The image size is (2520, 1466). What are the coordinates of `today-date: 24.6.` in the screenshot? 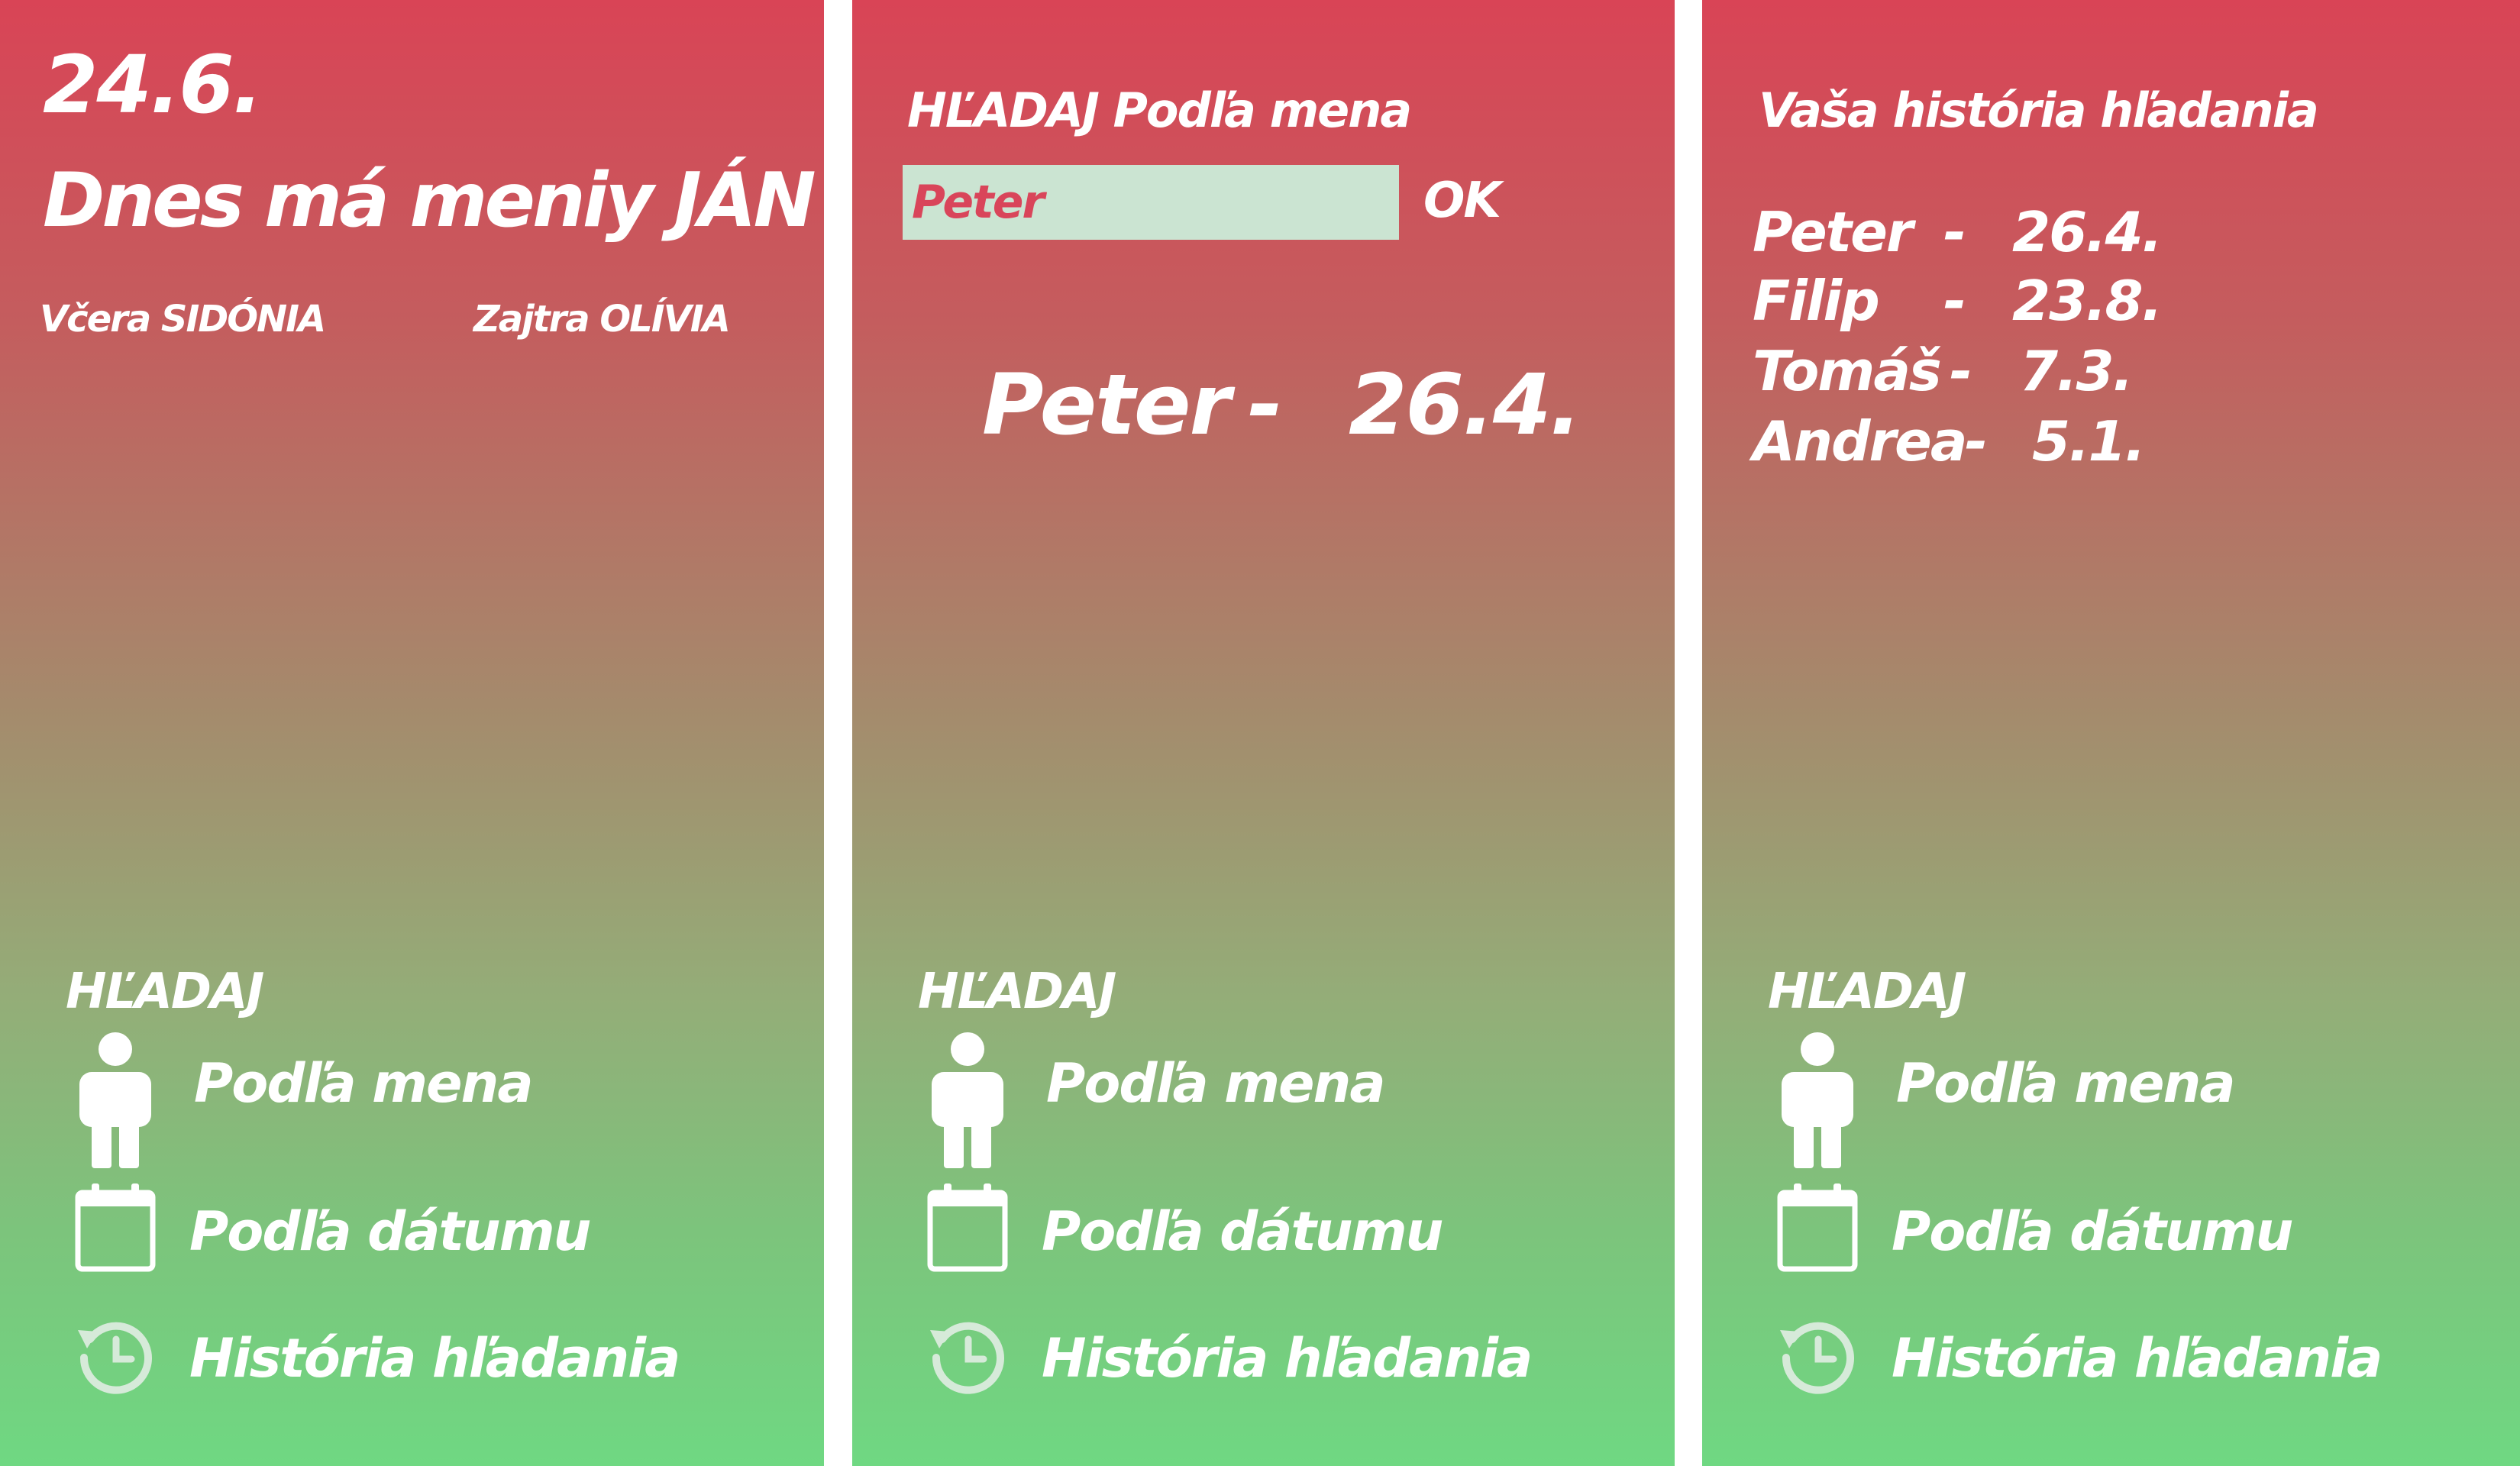 It's located at (153, 85).